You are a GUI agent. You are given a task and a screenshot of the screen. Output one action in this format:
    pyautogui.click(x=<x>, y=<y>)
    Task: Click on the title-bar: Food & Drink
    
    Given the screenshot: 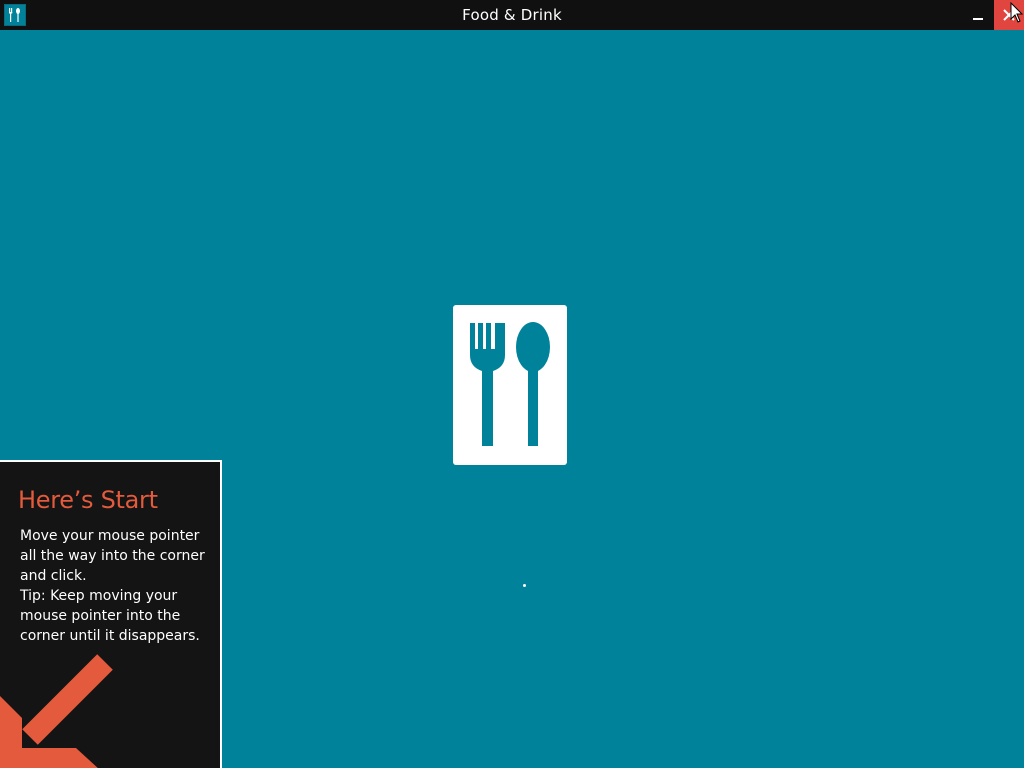 What is the action you would take?
    pyautogui.click(x=512, y=15)
    